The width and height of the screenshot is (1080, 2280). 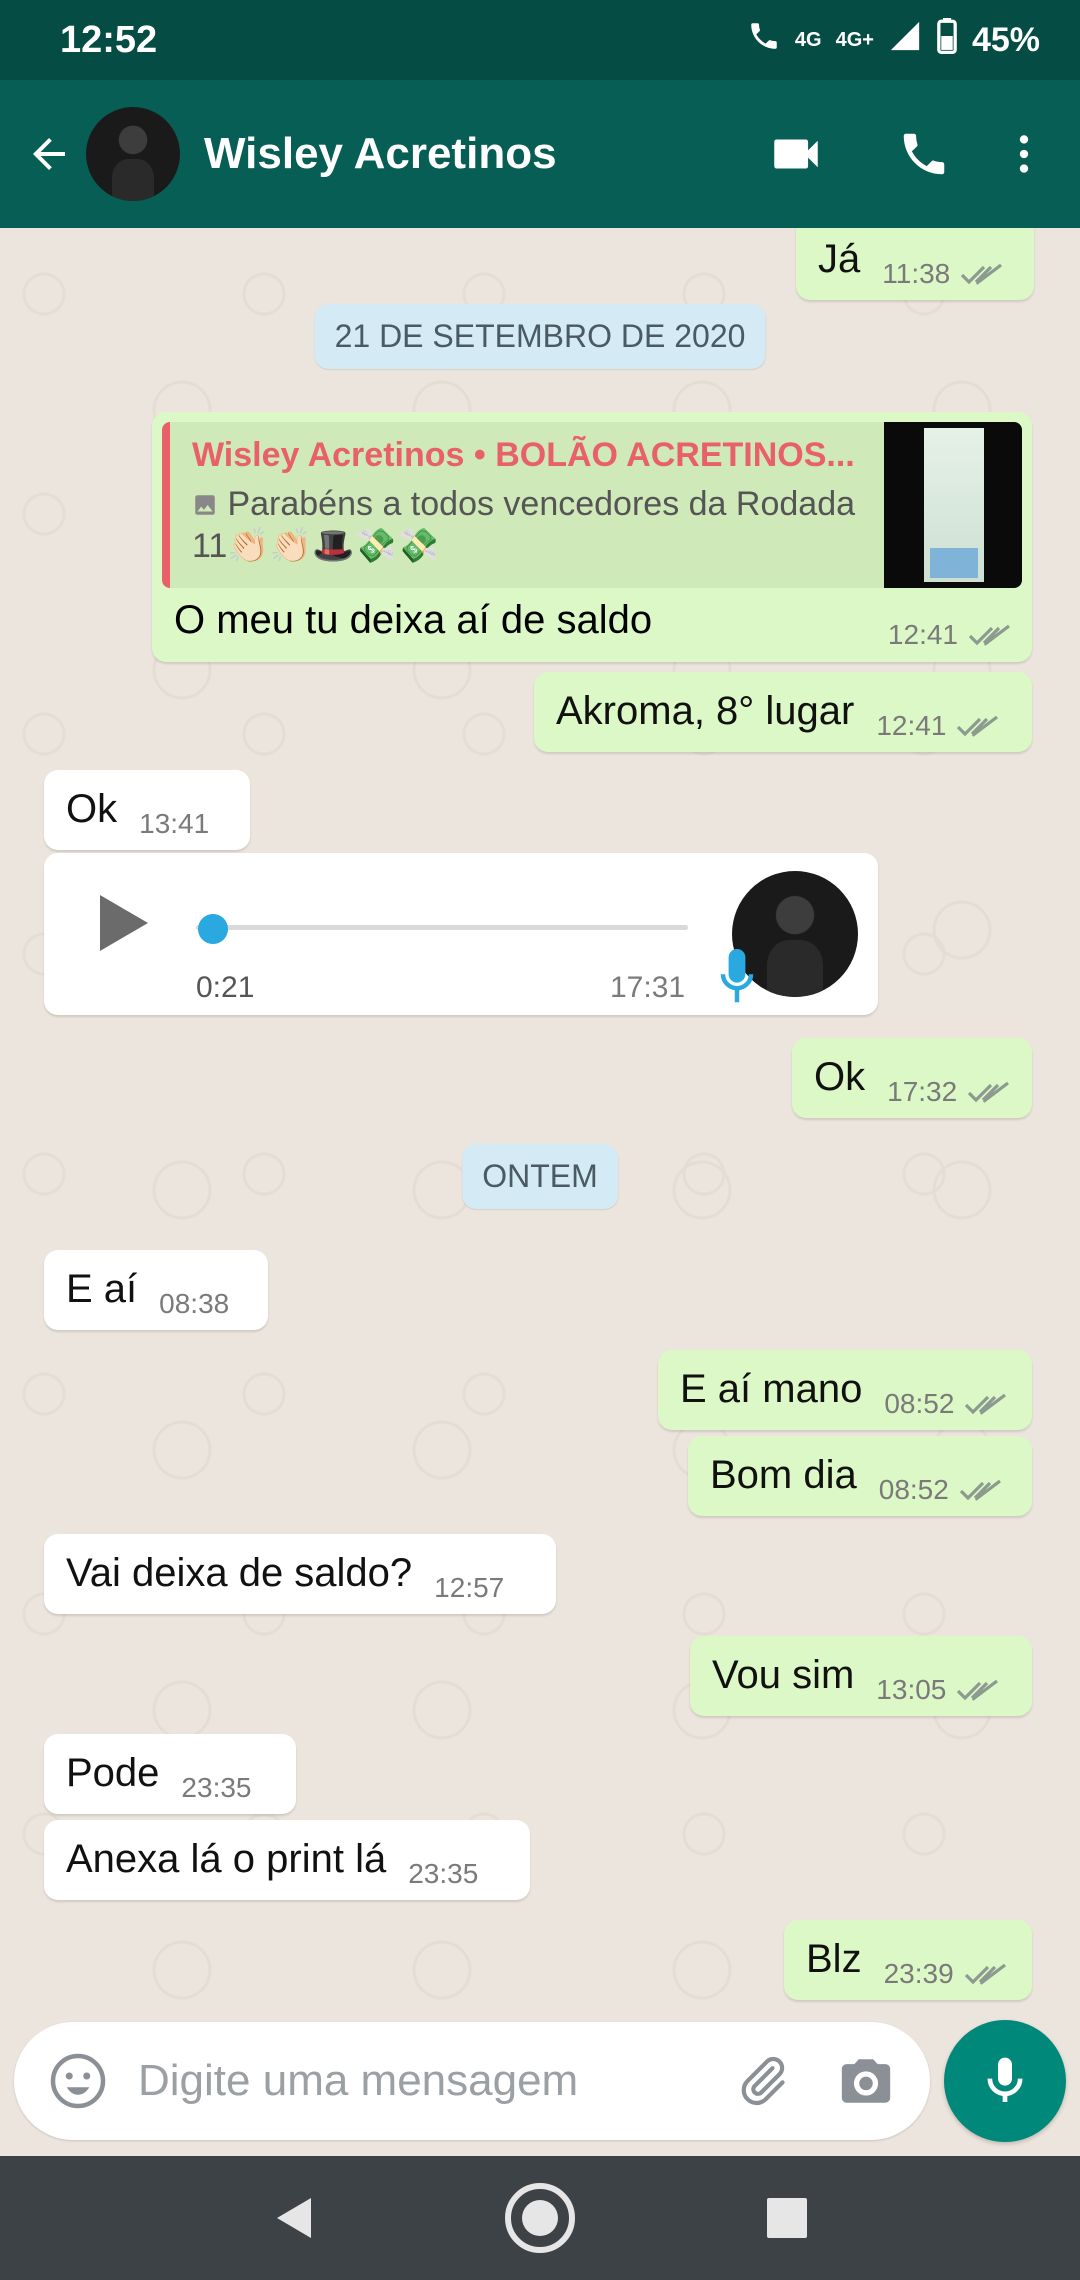 What do you see at coordinates (860, 1476) in the screenshot?
I see `message-bubble-outgoing: Bom dia 08:52` at bounding box center [860, 1476].